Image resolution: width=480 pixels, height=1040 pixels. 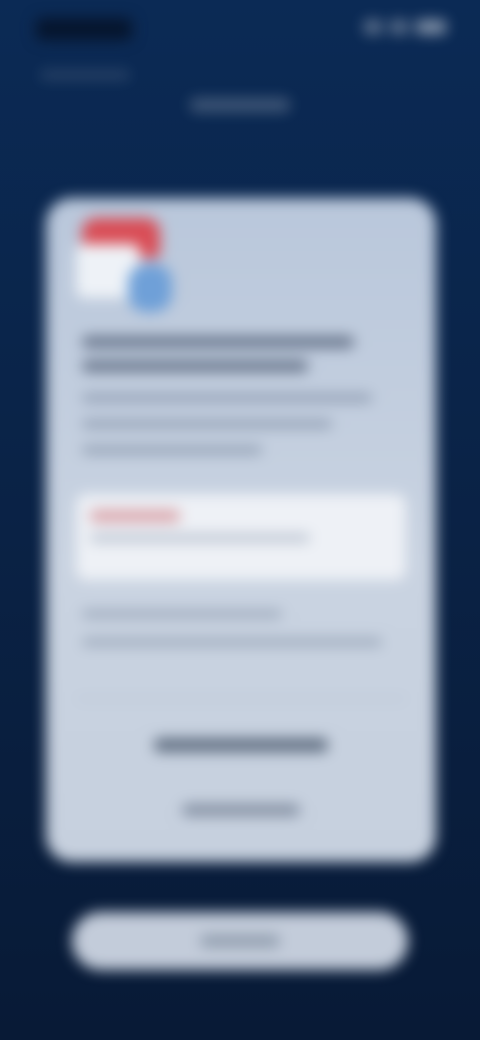 What do you see at coordinates (240, 28) in the screenshot?
I see `status-bar` at bounding box center [240, 28].